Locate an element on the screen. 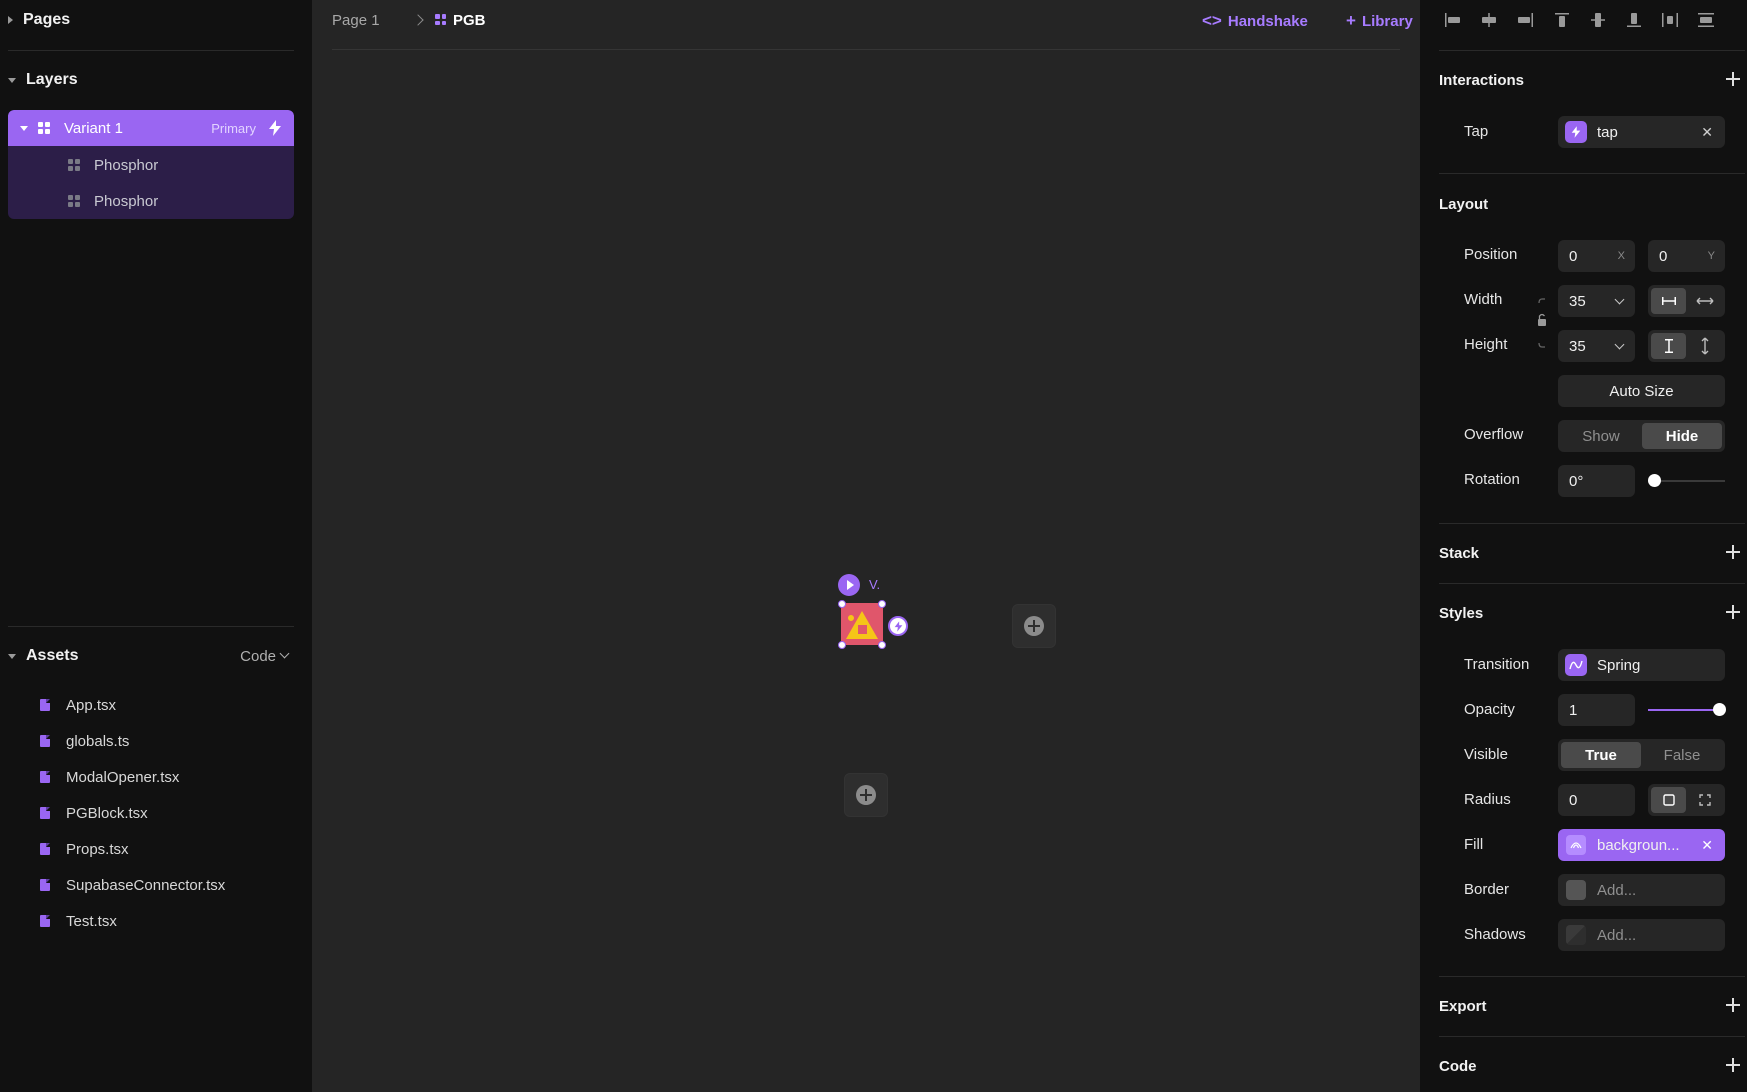  radius-value: 0 is located at coordinates (1573, 800).